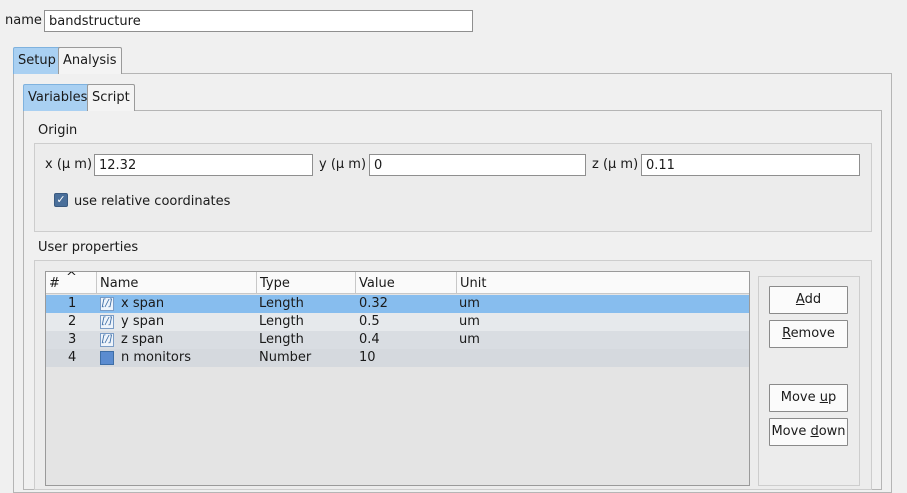  I want to click on y-label: y (μ m), so click(343, 164).